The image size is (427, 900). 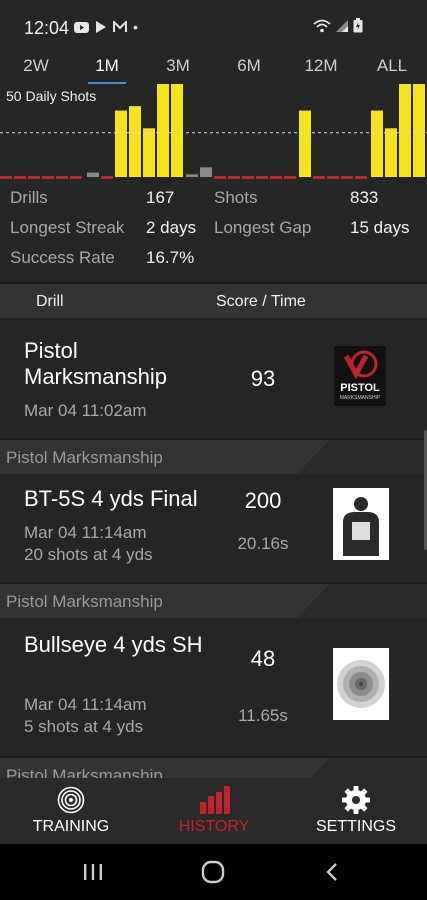 I want to click on recents-icon, so click(x=93, y=872).